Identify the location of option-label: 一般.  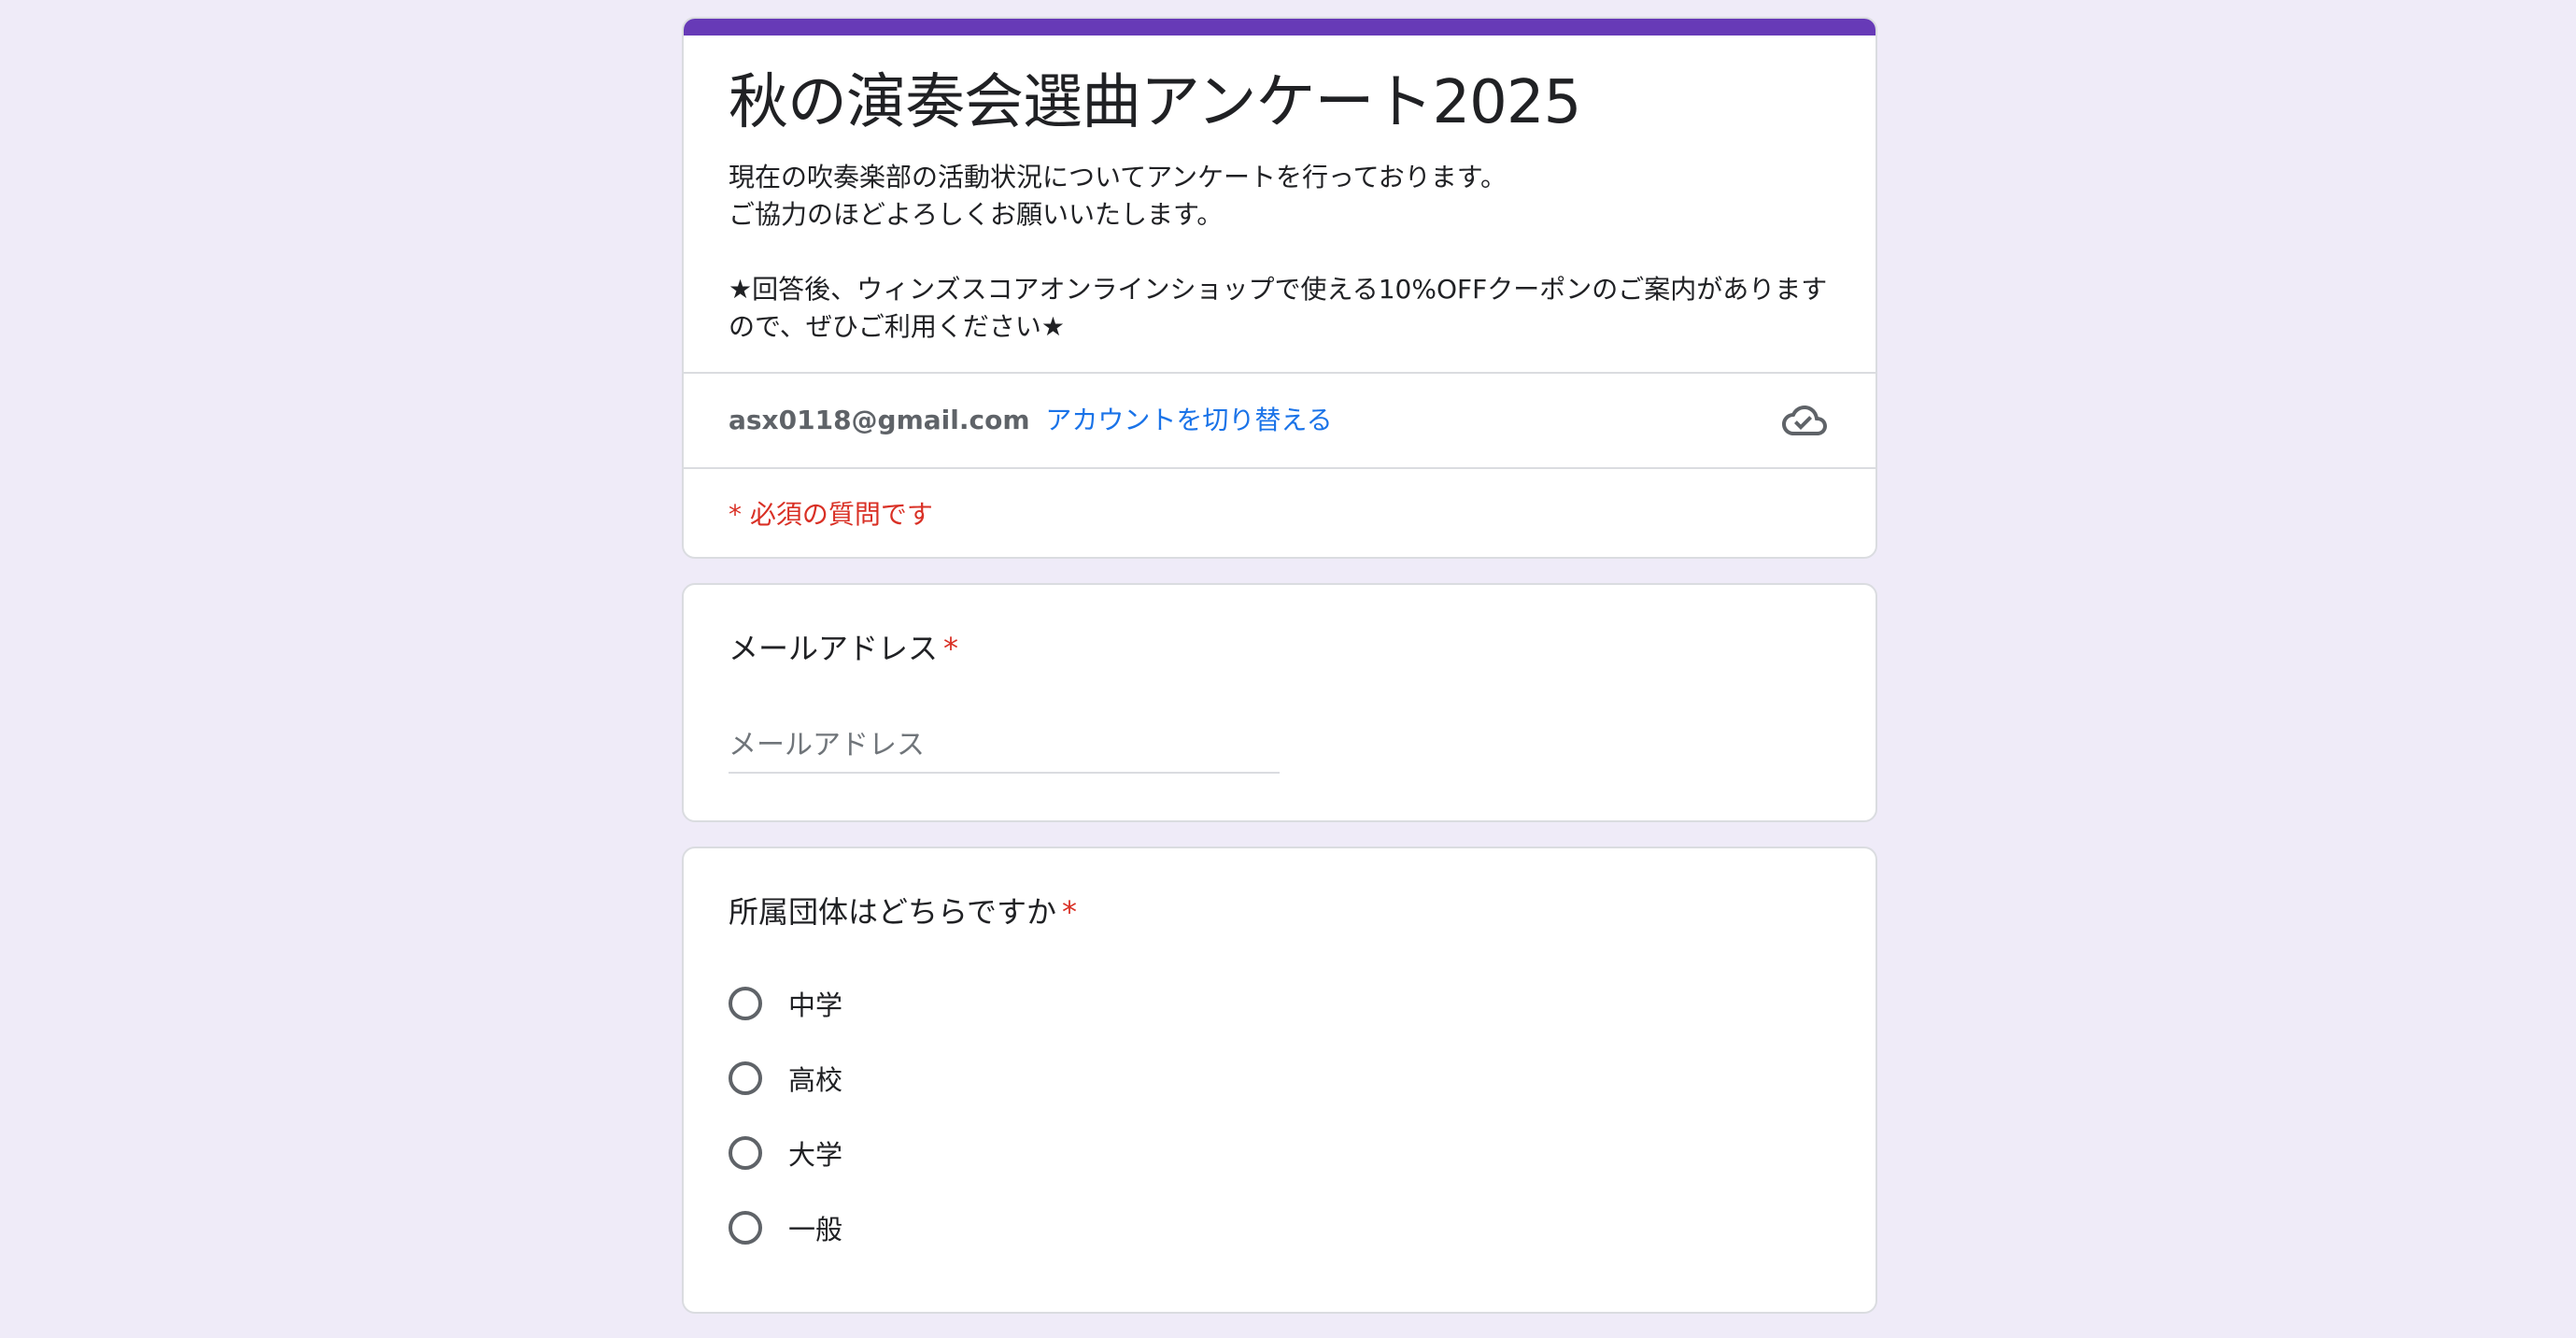
(816, 1229).